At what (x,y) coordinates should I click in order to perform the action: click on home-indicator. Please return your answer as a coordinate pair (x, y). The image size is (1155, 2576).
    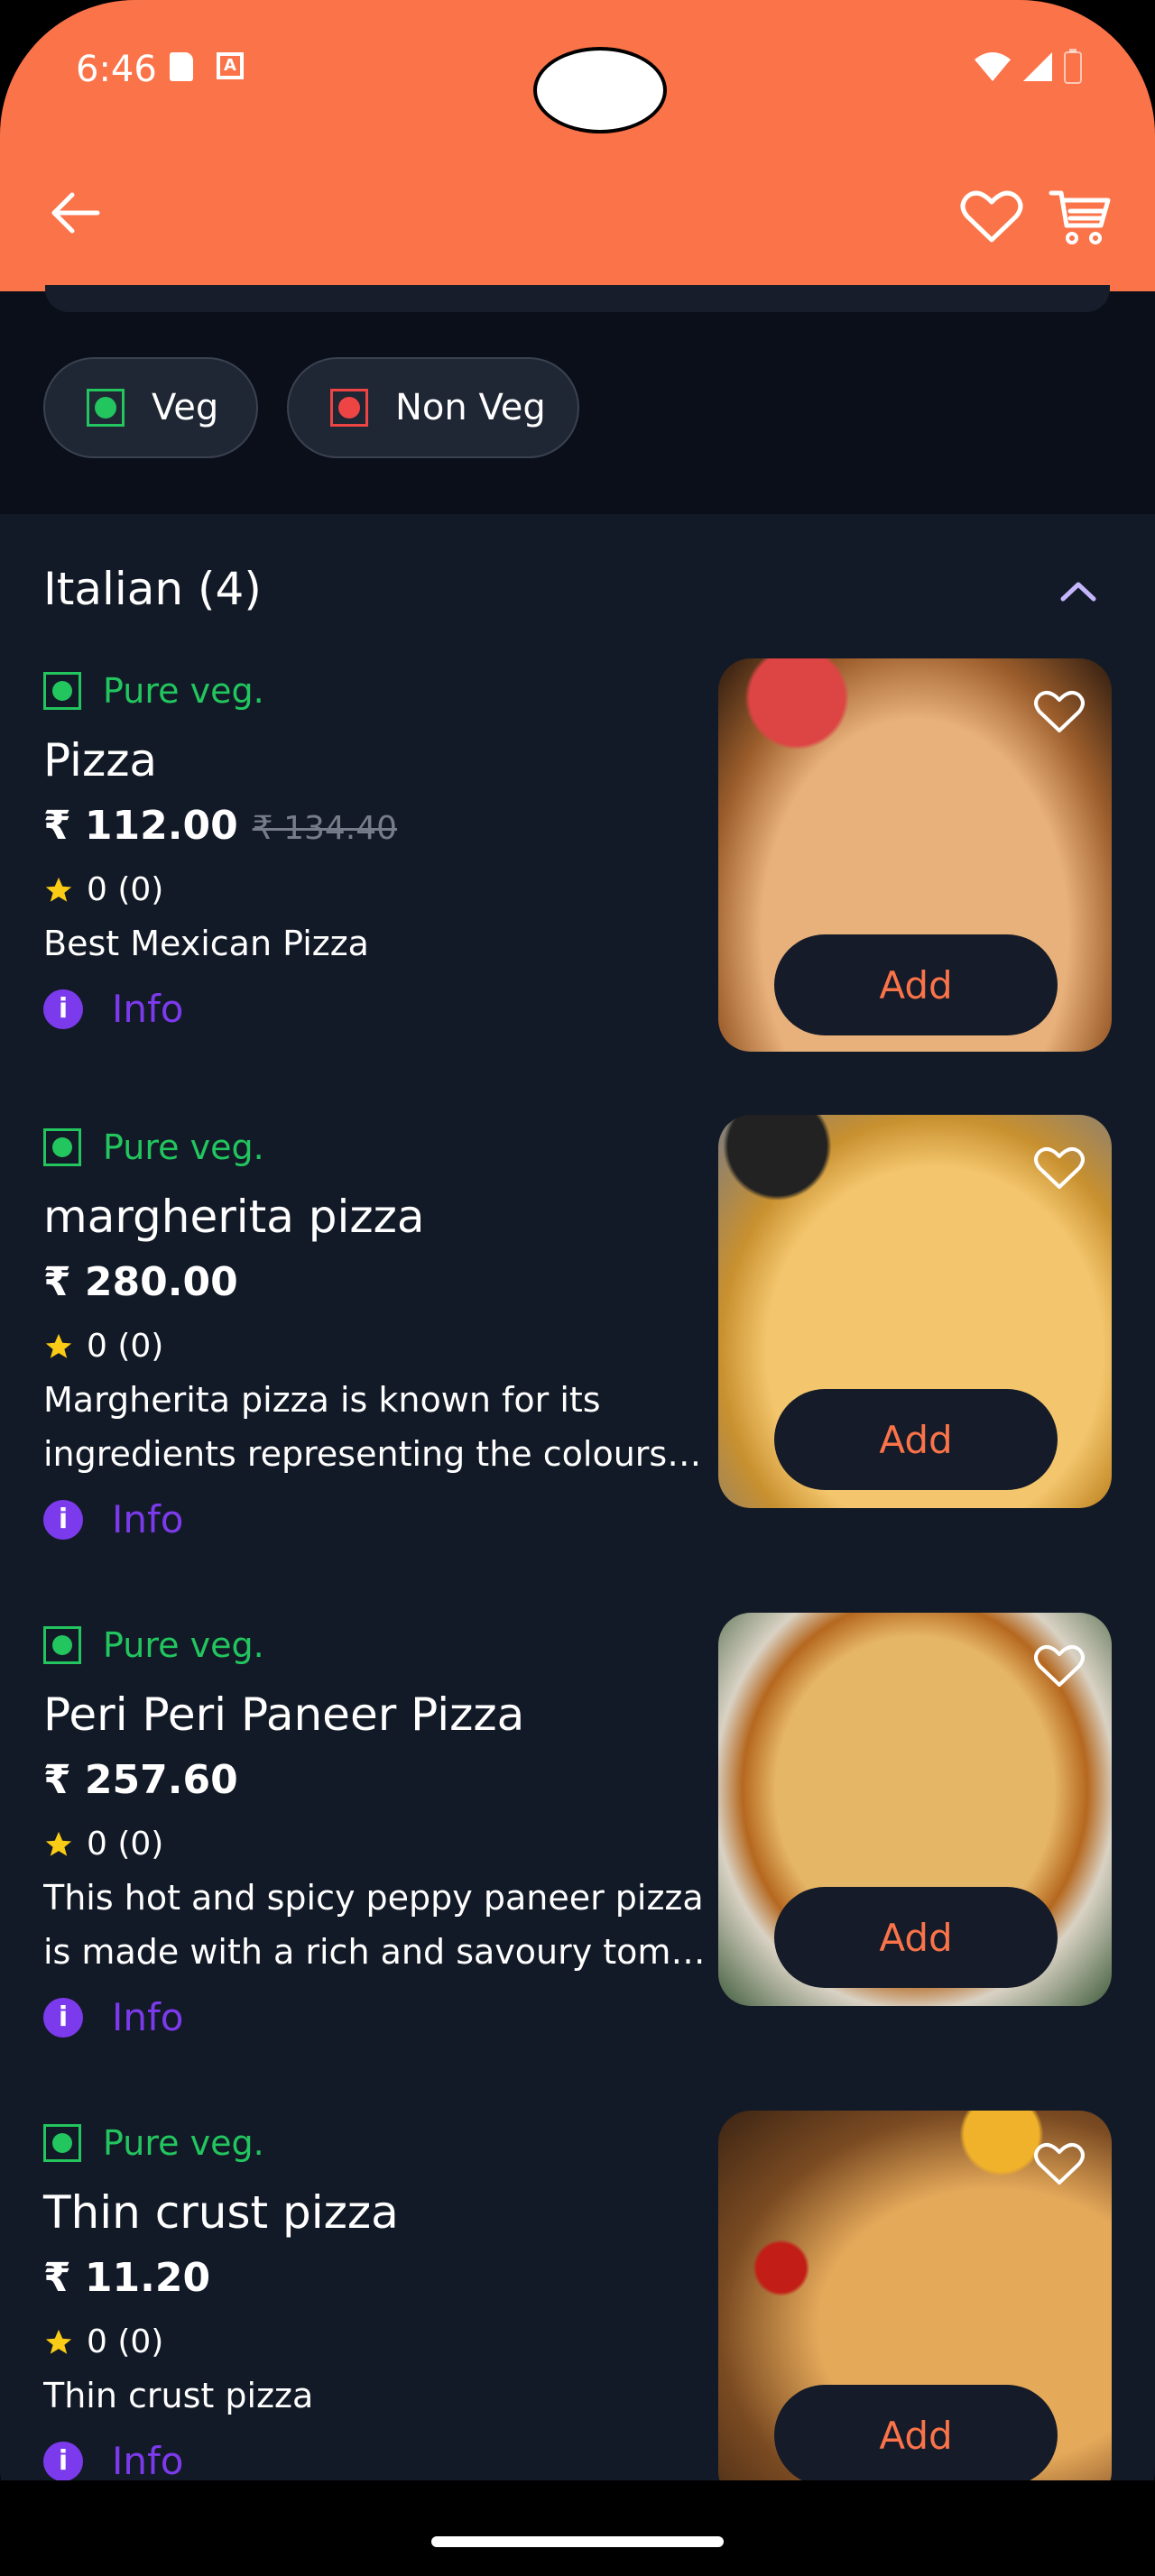
    Looking at the image, I should click on (577, 2541).